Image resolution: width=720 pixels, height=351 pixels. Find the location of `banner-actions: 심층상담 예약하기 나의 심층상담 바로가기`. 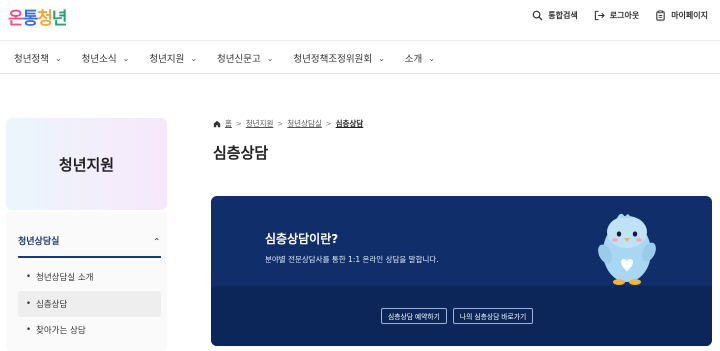

banner-actions: 심층상담 예약하기 나의 심층상담 바로가기 is located at coordinates (457, 316).